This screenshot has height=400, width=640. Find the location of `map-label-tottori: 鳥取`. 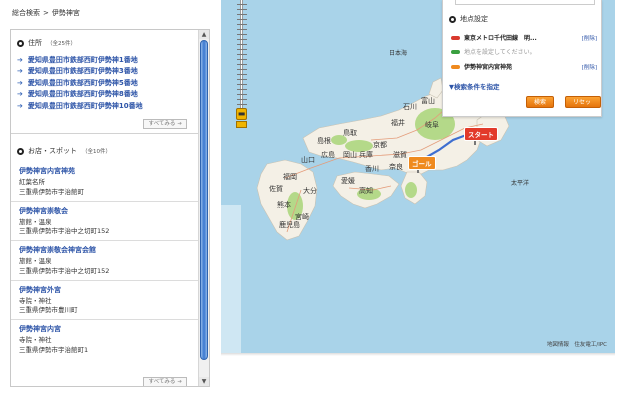

map-label-tottori: 鳥取 is located at coordinates (350, 133).